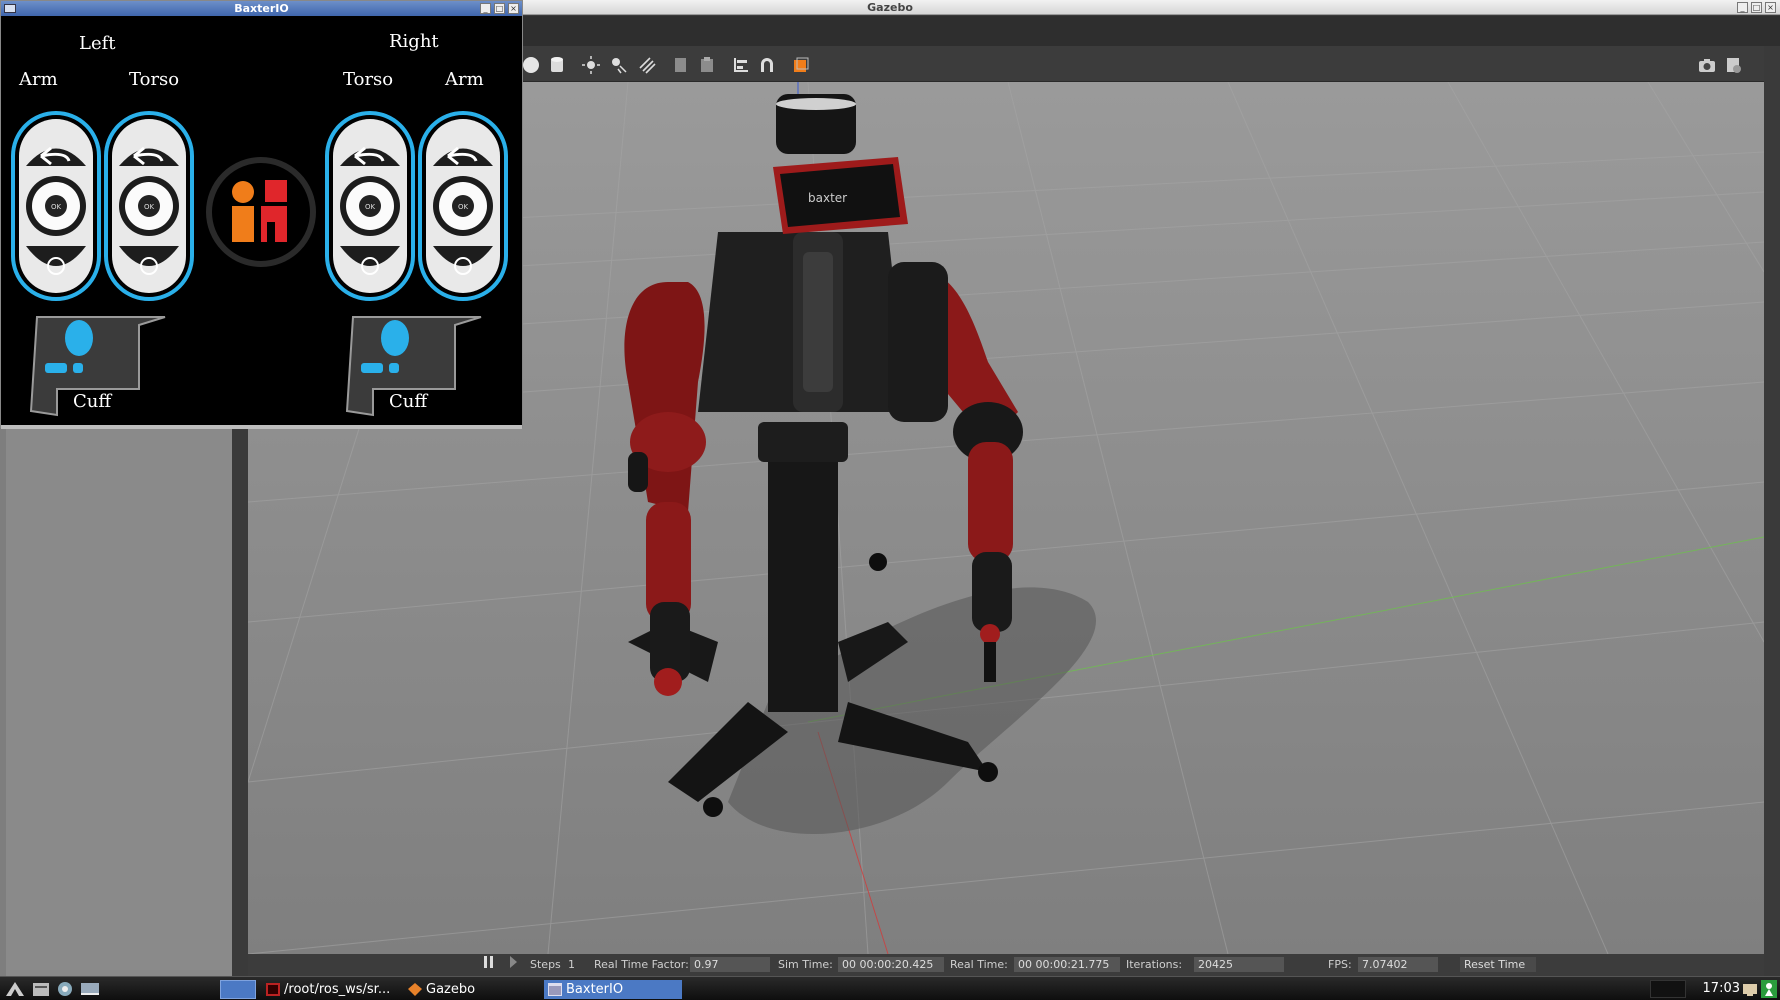  I want to click on real-time-value: 00 00:00:21.775, so click(1067, 964).